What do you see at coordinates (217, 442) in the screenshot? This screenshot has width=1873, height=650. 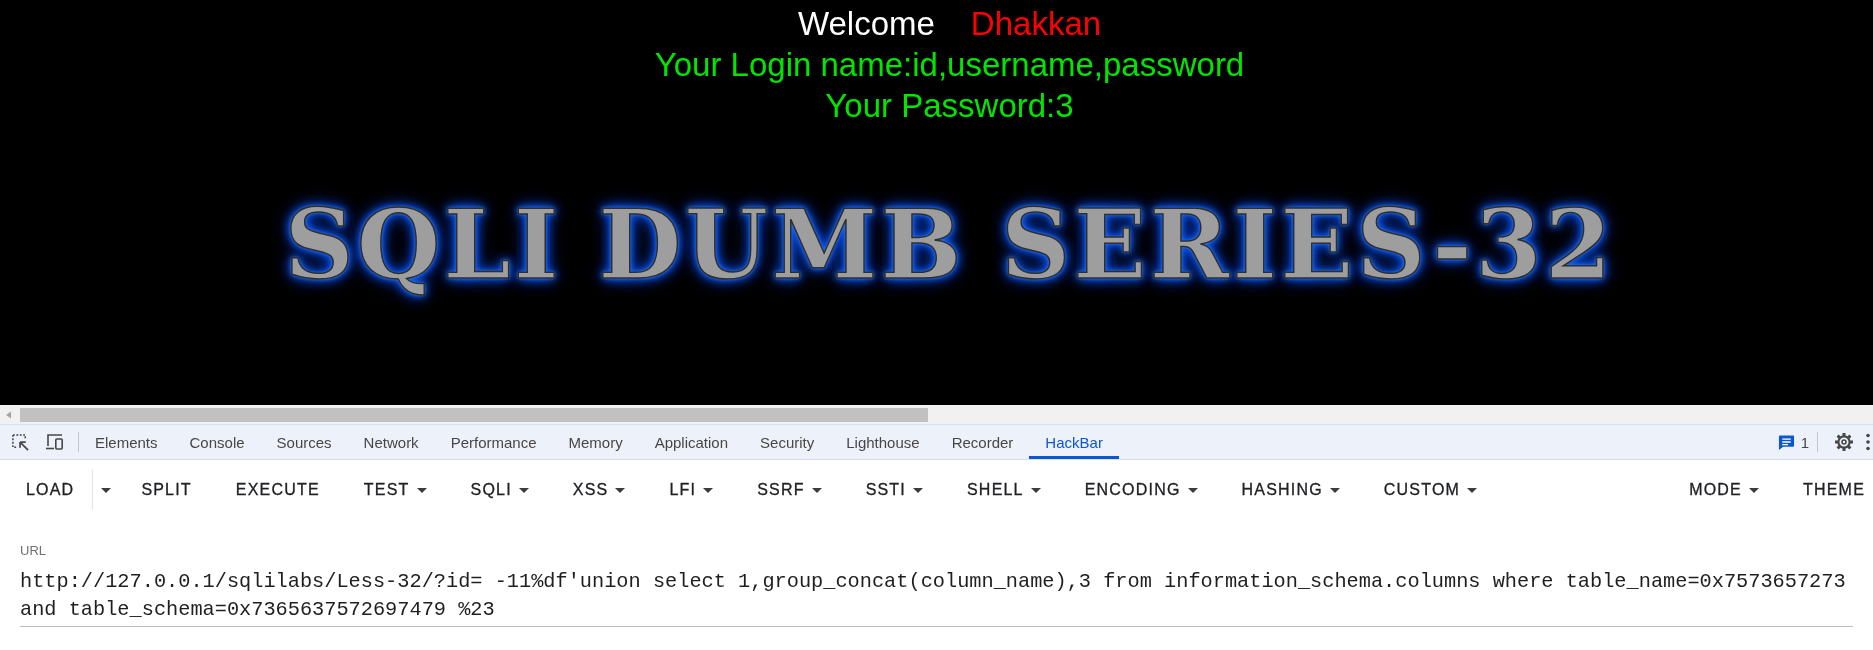 I see `devtools-tab: Console` at bounding box center [217, 442].